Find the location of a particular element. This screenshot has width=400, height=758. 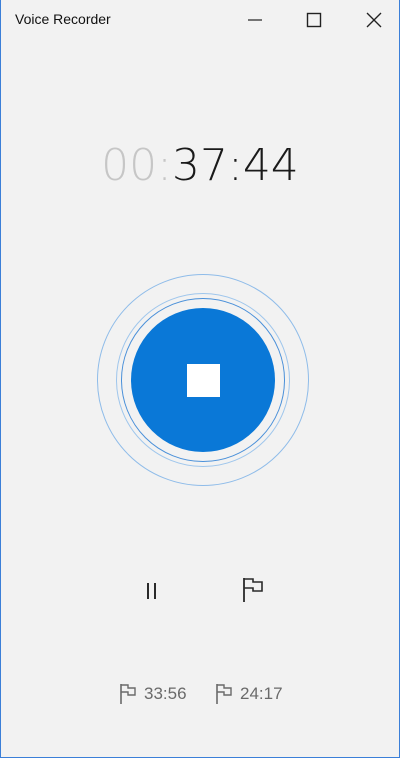

marker-list: 33:56 24:17 is located at coordinates (200, 694).